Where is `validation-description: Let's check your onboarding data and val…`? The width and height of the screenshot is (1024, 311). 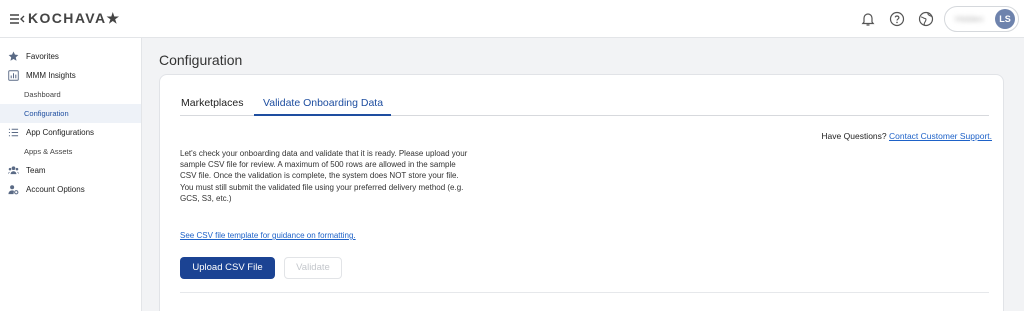
validation-description: Let's check your onboarding data and val… is located at coordinates (324, 176).